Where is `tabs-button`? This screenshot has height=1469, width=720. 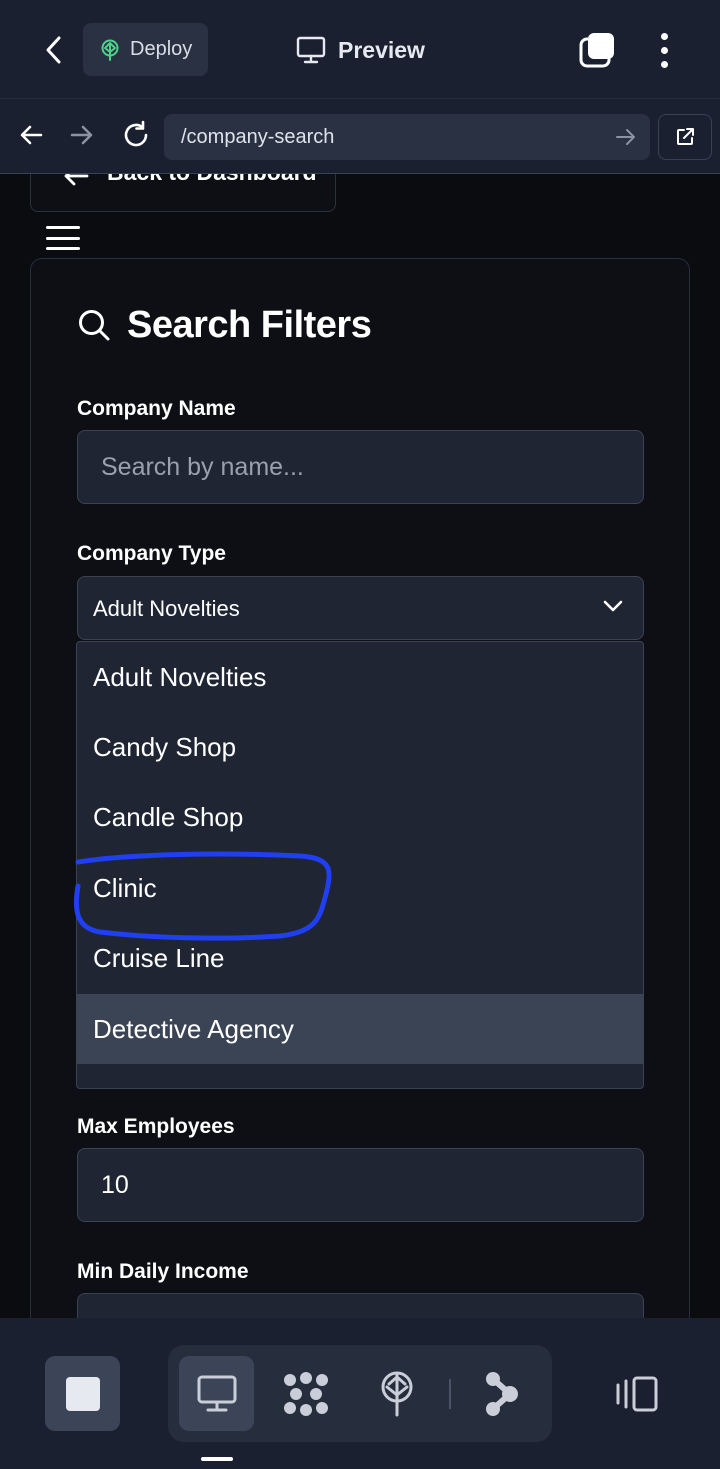
tabs-button is located at coordinates (597, 50).